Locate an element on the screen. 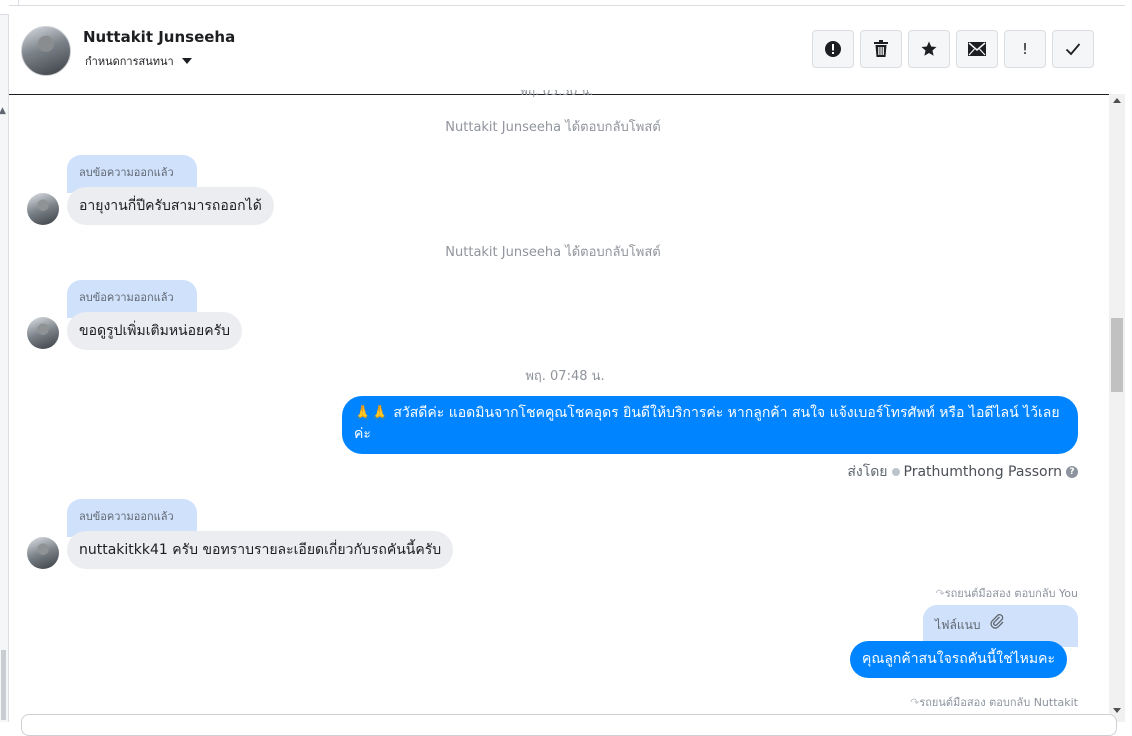 The height and width of the screenshot is (736, 1132). important-button: ! is located at coordinates (1025, 49).